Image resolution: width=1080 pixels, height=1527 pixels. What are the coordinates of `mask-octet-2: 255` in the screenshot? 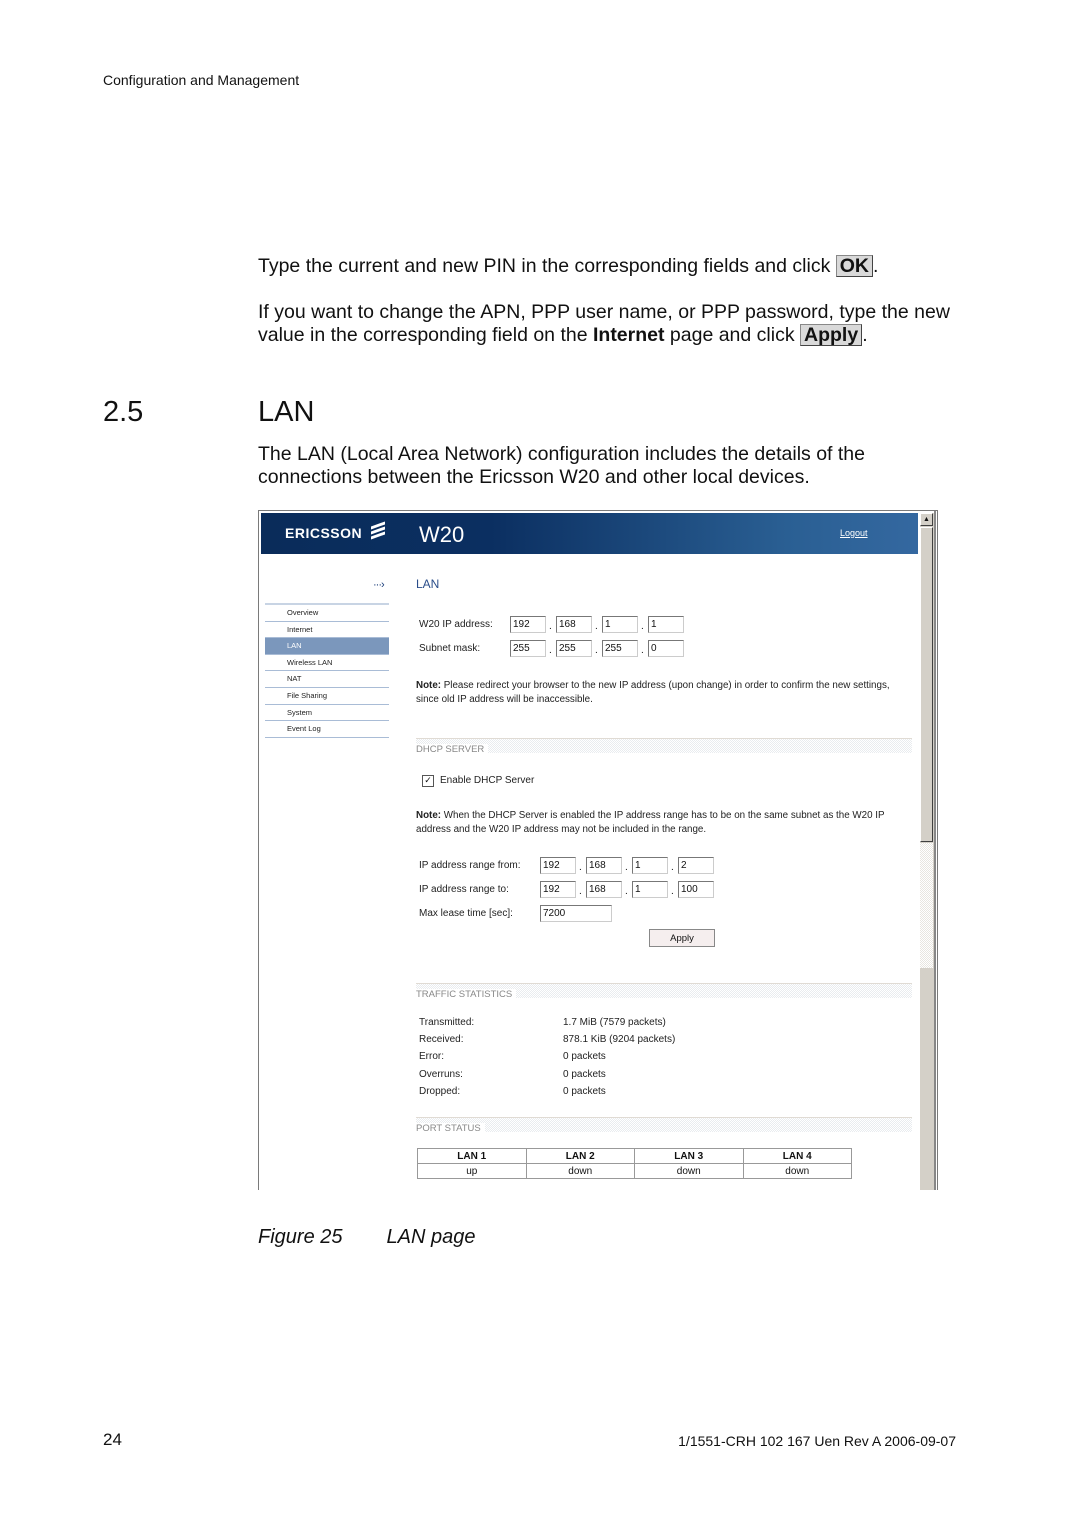 It's located at (574, 648).